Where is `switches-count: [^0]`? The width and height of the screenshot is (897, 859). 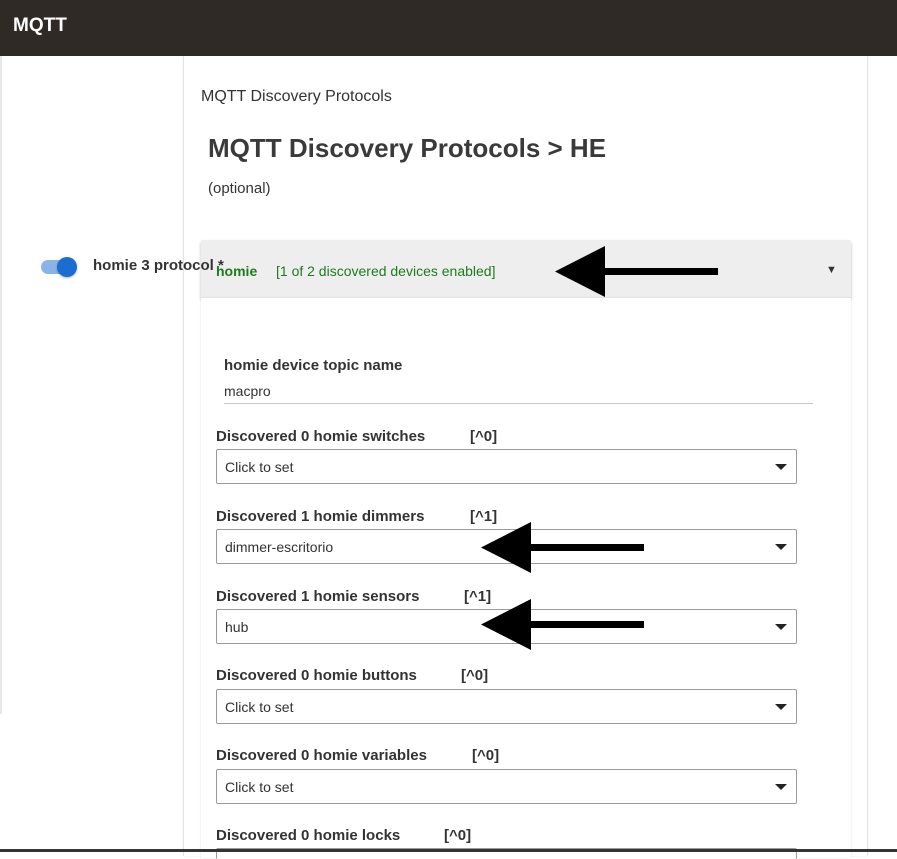 switches-count: [^0] is located at coordinates (484, 436).